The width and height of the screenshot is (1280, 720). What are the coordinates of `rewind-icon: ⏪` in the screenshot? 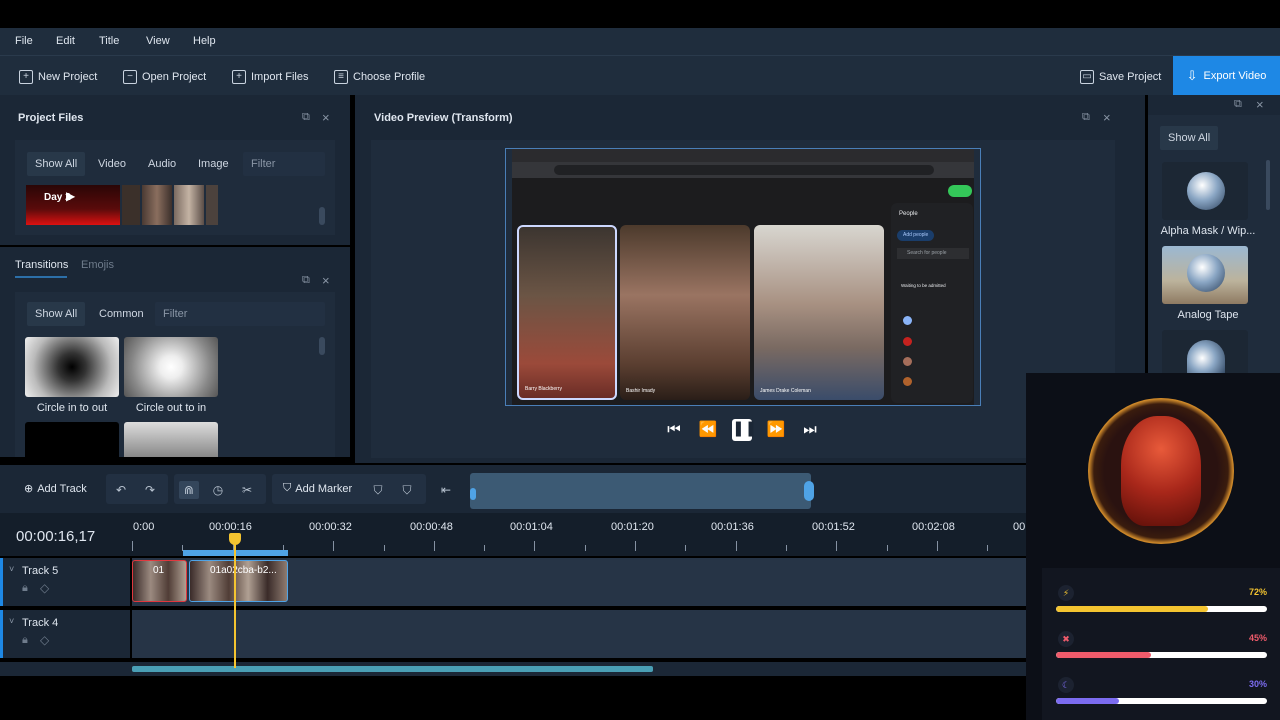 It's located at (708, 430).